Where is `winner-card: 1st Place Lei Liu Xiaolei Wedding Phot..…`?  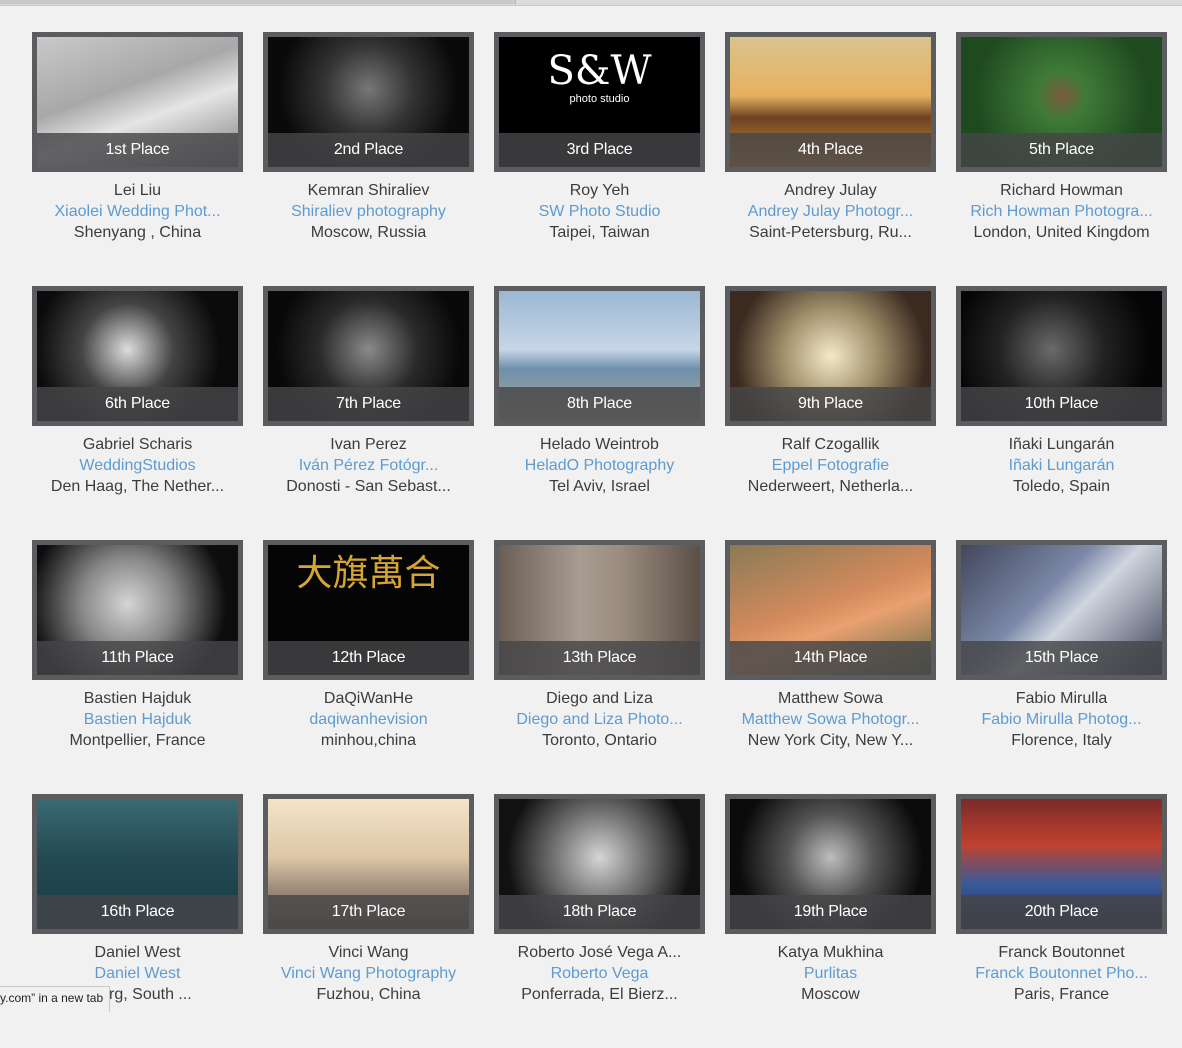 winner-card: 1st Place Lei Liu Xiaolei Wedding Phot..… is located at coordinates (137, 159).